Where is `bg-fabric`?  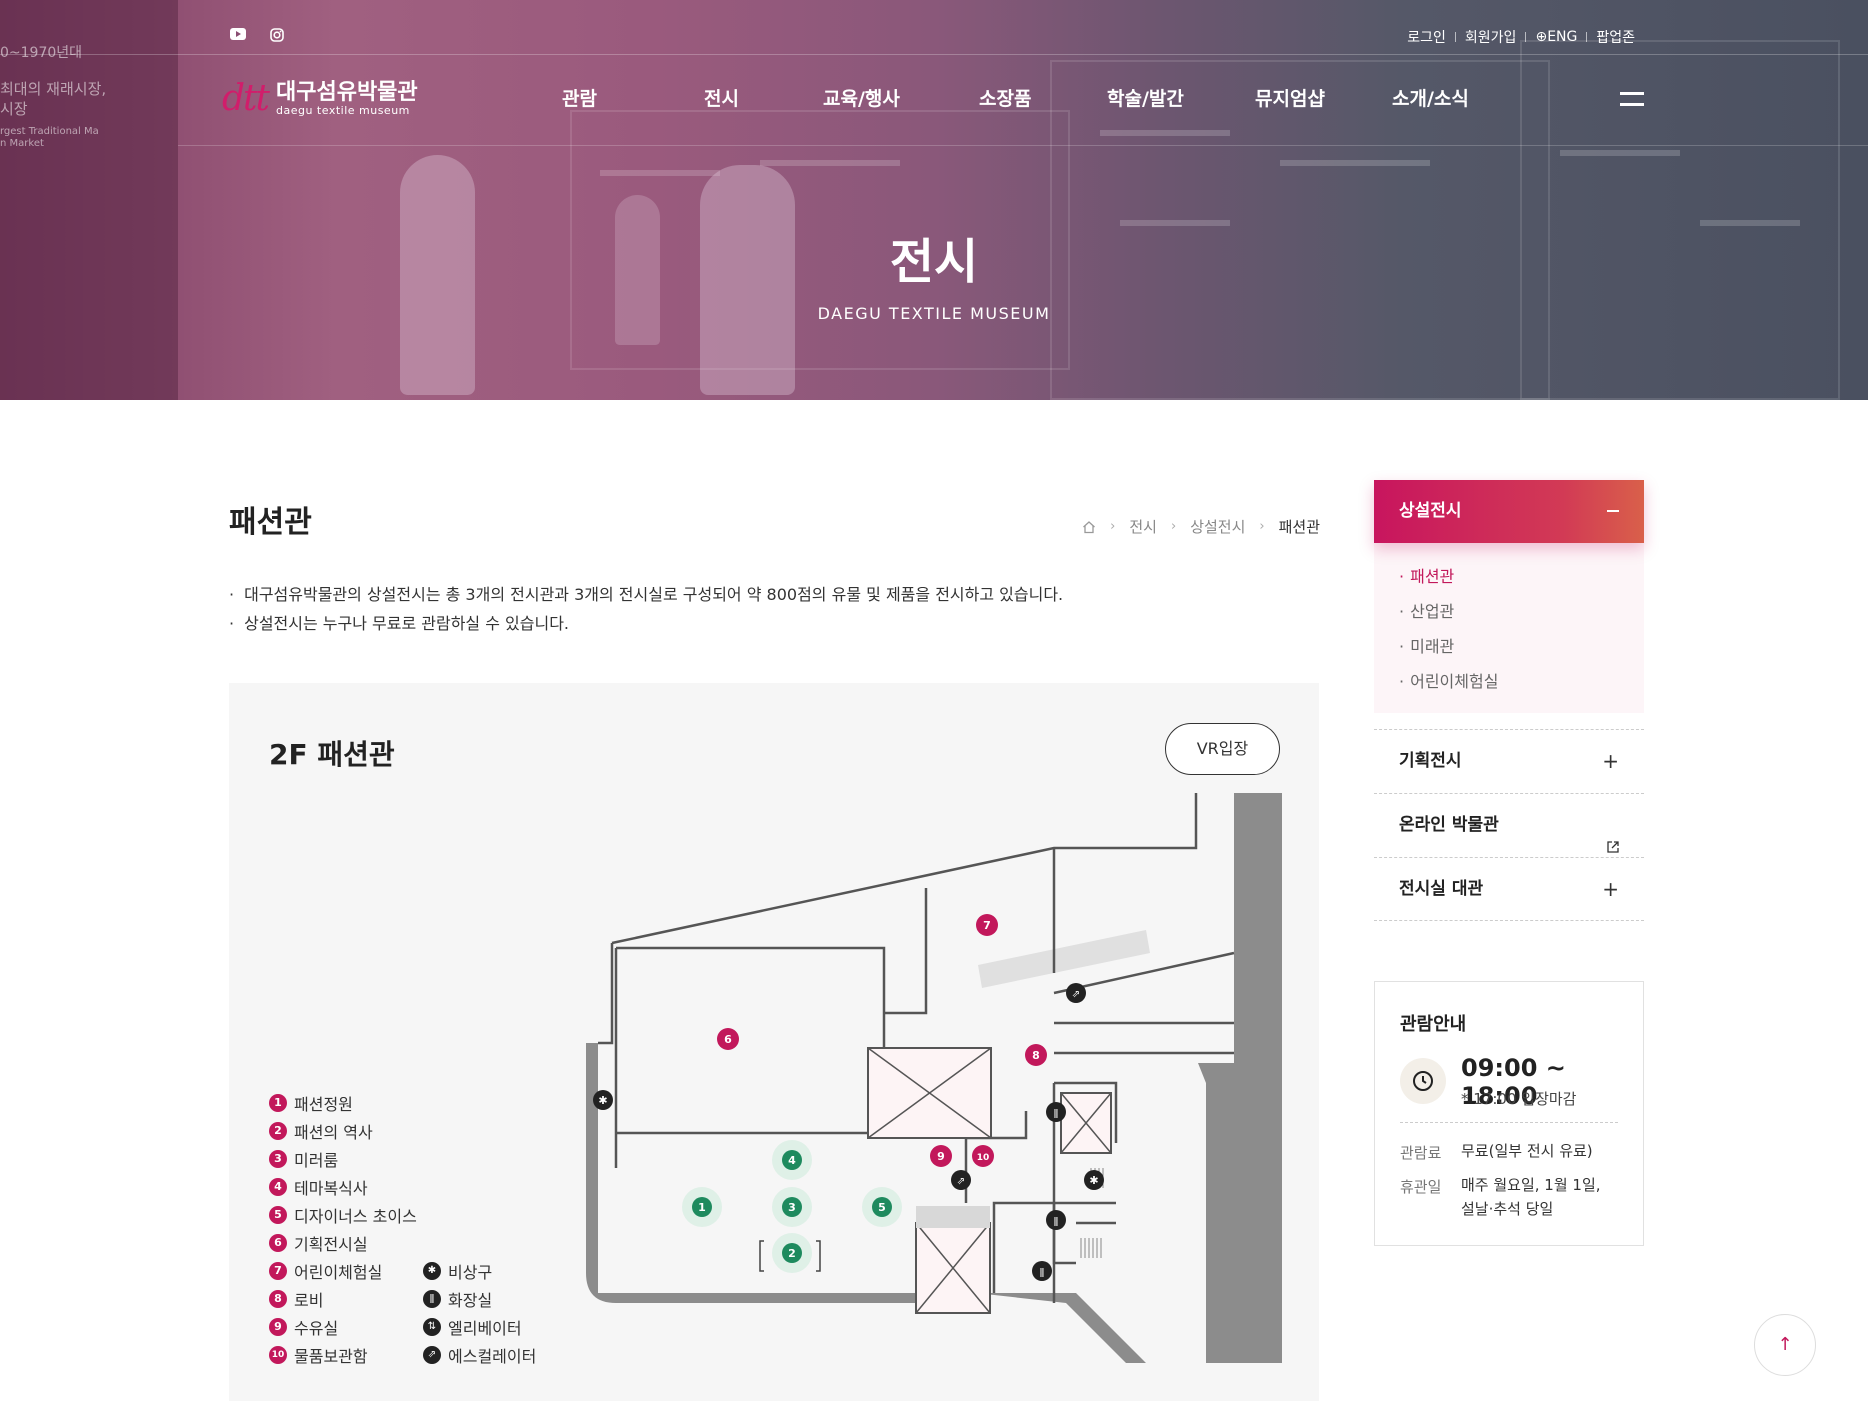
bg-fabric is located at coordinates (660, 173).